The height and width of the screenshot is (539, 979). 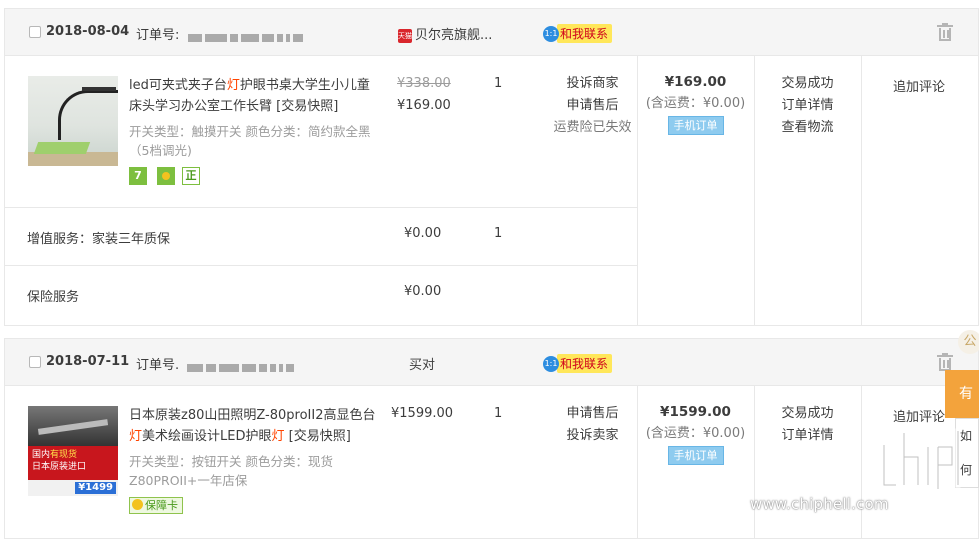 What do you see at coordinates (73, 121) in the screenshot?
I see `product-image` at bounding box center [73, 121].